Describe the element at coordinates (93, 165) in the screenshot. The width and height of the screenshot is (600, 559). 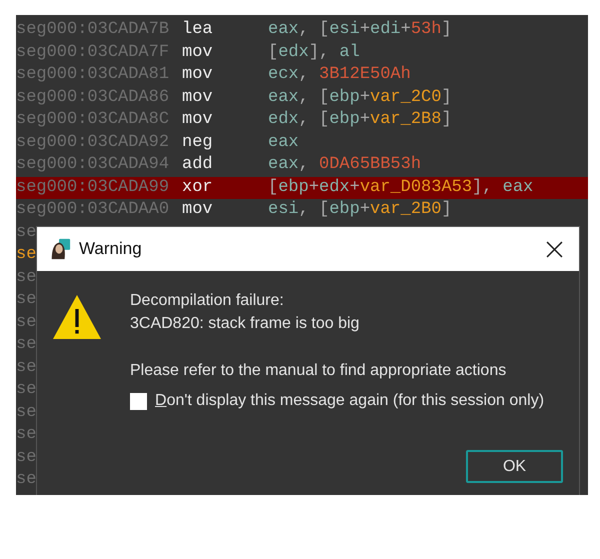
I see `address-text: seg000:03CADA94` at that location.